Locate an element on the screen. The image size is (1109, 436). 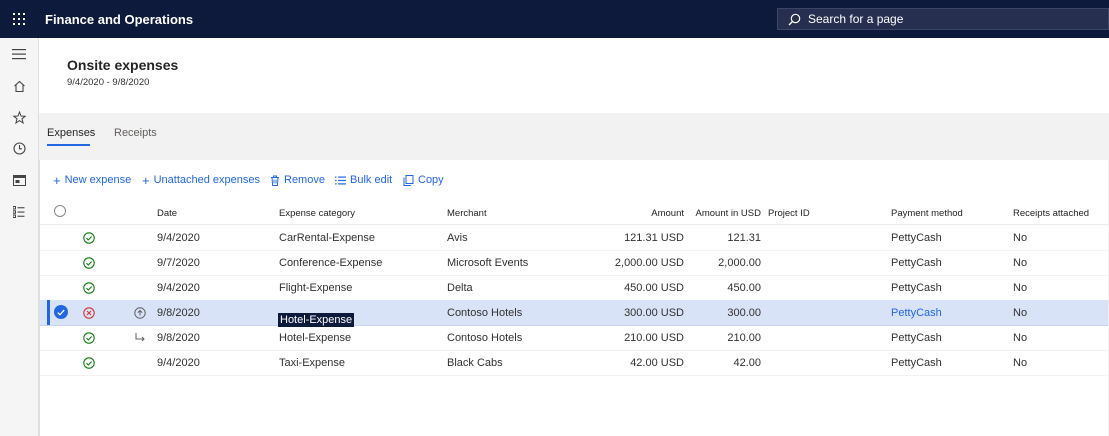
workspace-icon is located at coordinates (19, 180).